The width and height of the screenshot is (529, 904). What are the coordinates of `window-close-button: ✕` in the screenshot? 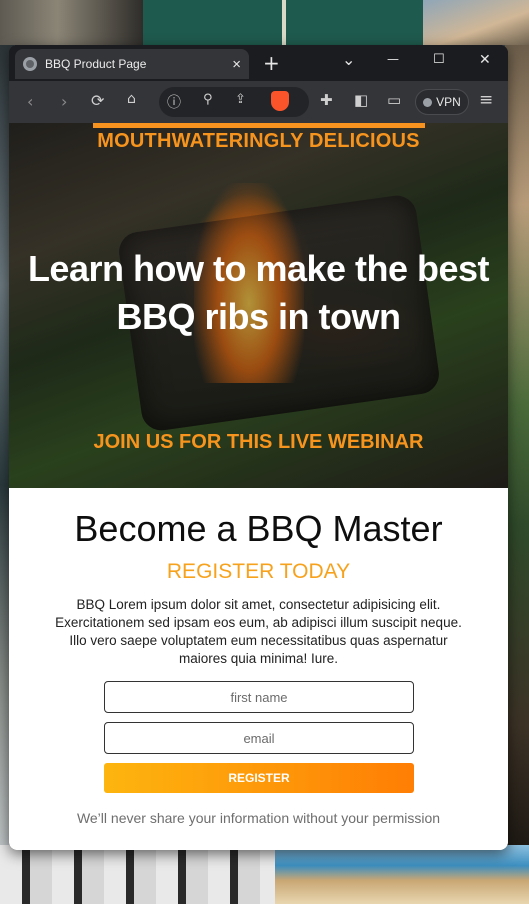 It's located at (485, 60).